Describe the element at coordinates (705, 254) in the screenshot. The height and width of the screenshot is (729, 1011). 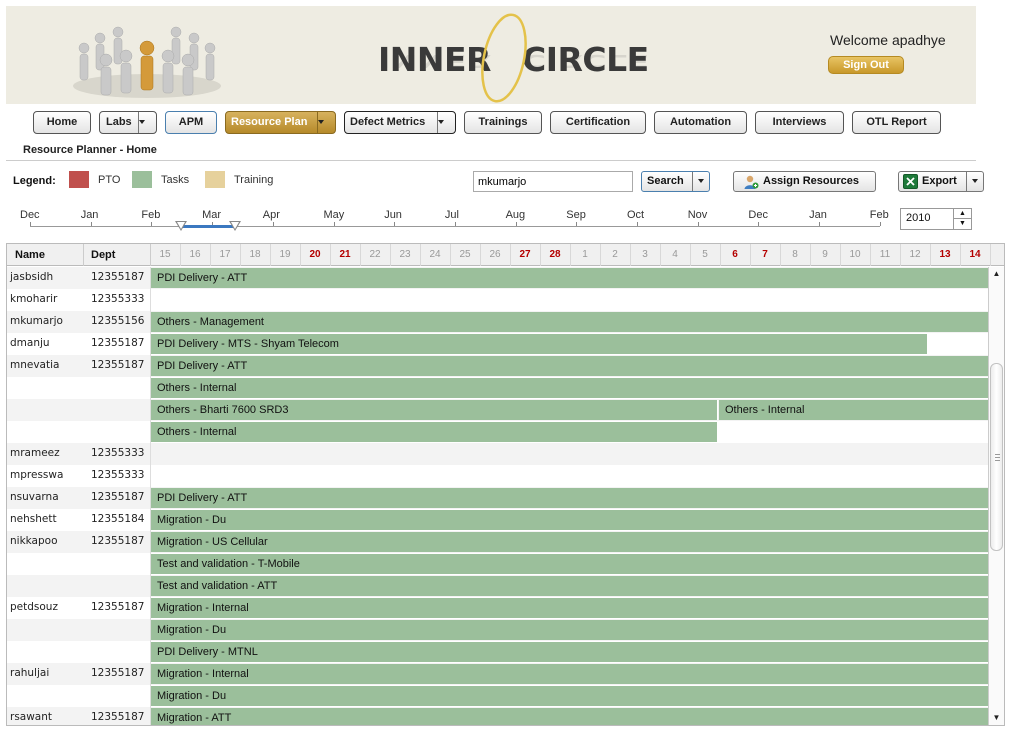
I see `day-header: 5` at that location.